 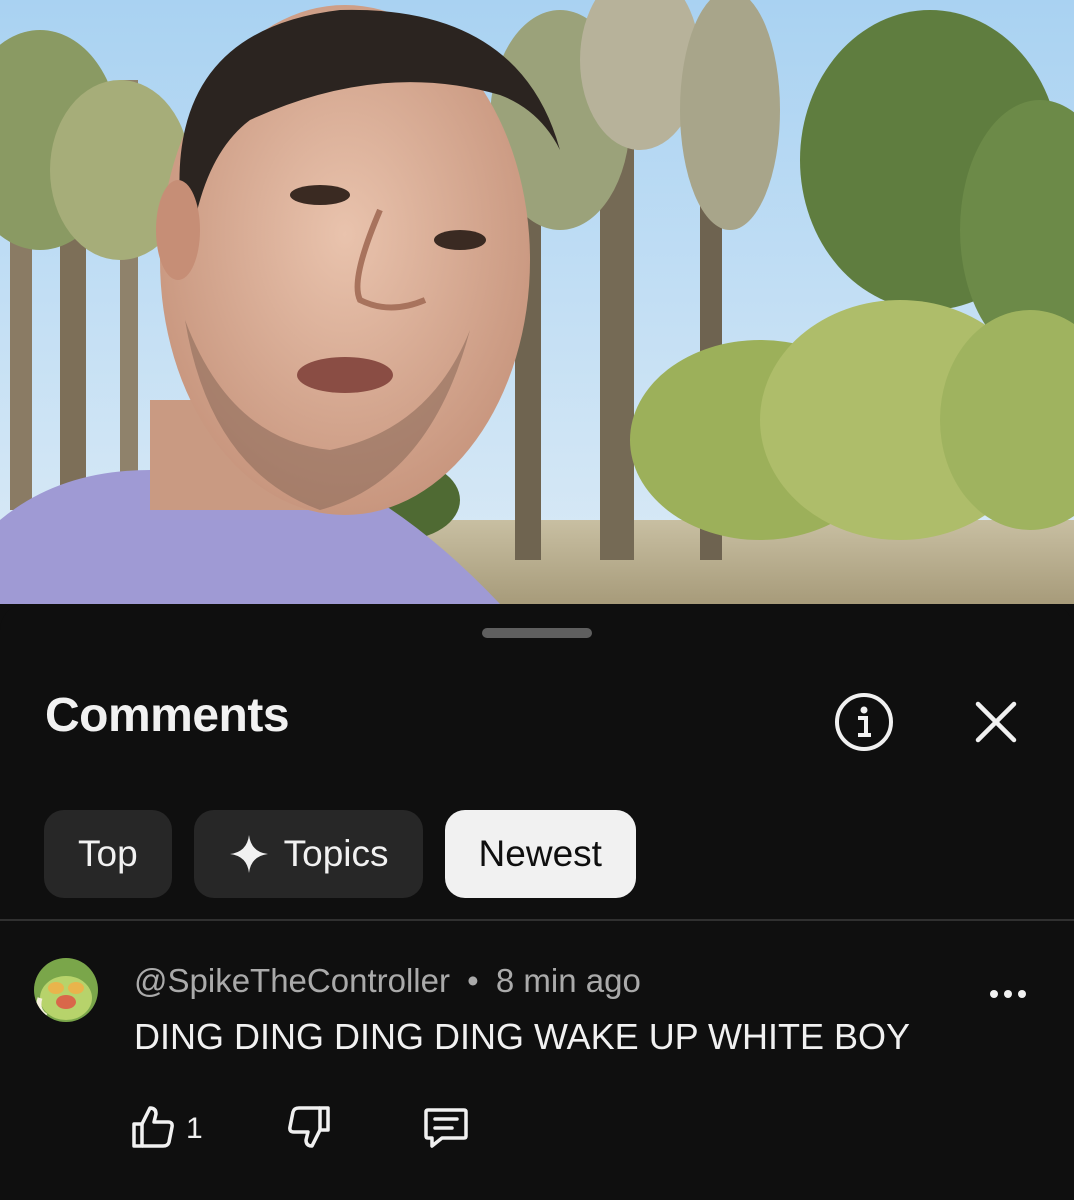 I want to click on close-icon, so click(x=996, y=722).